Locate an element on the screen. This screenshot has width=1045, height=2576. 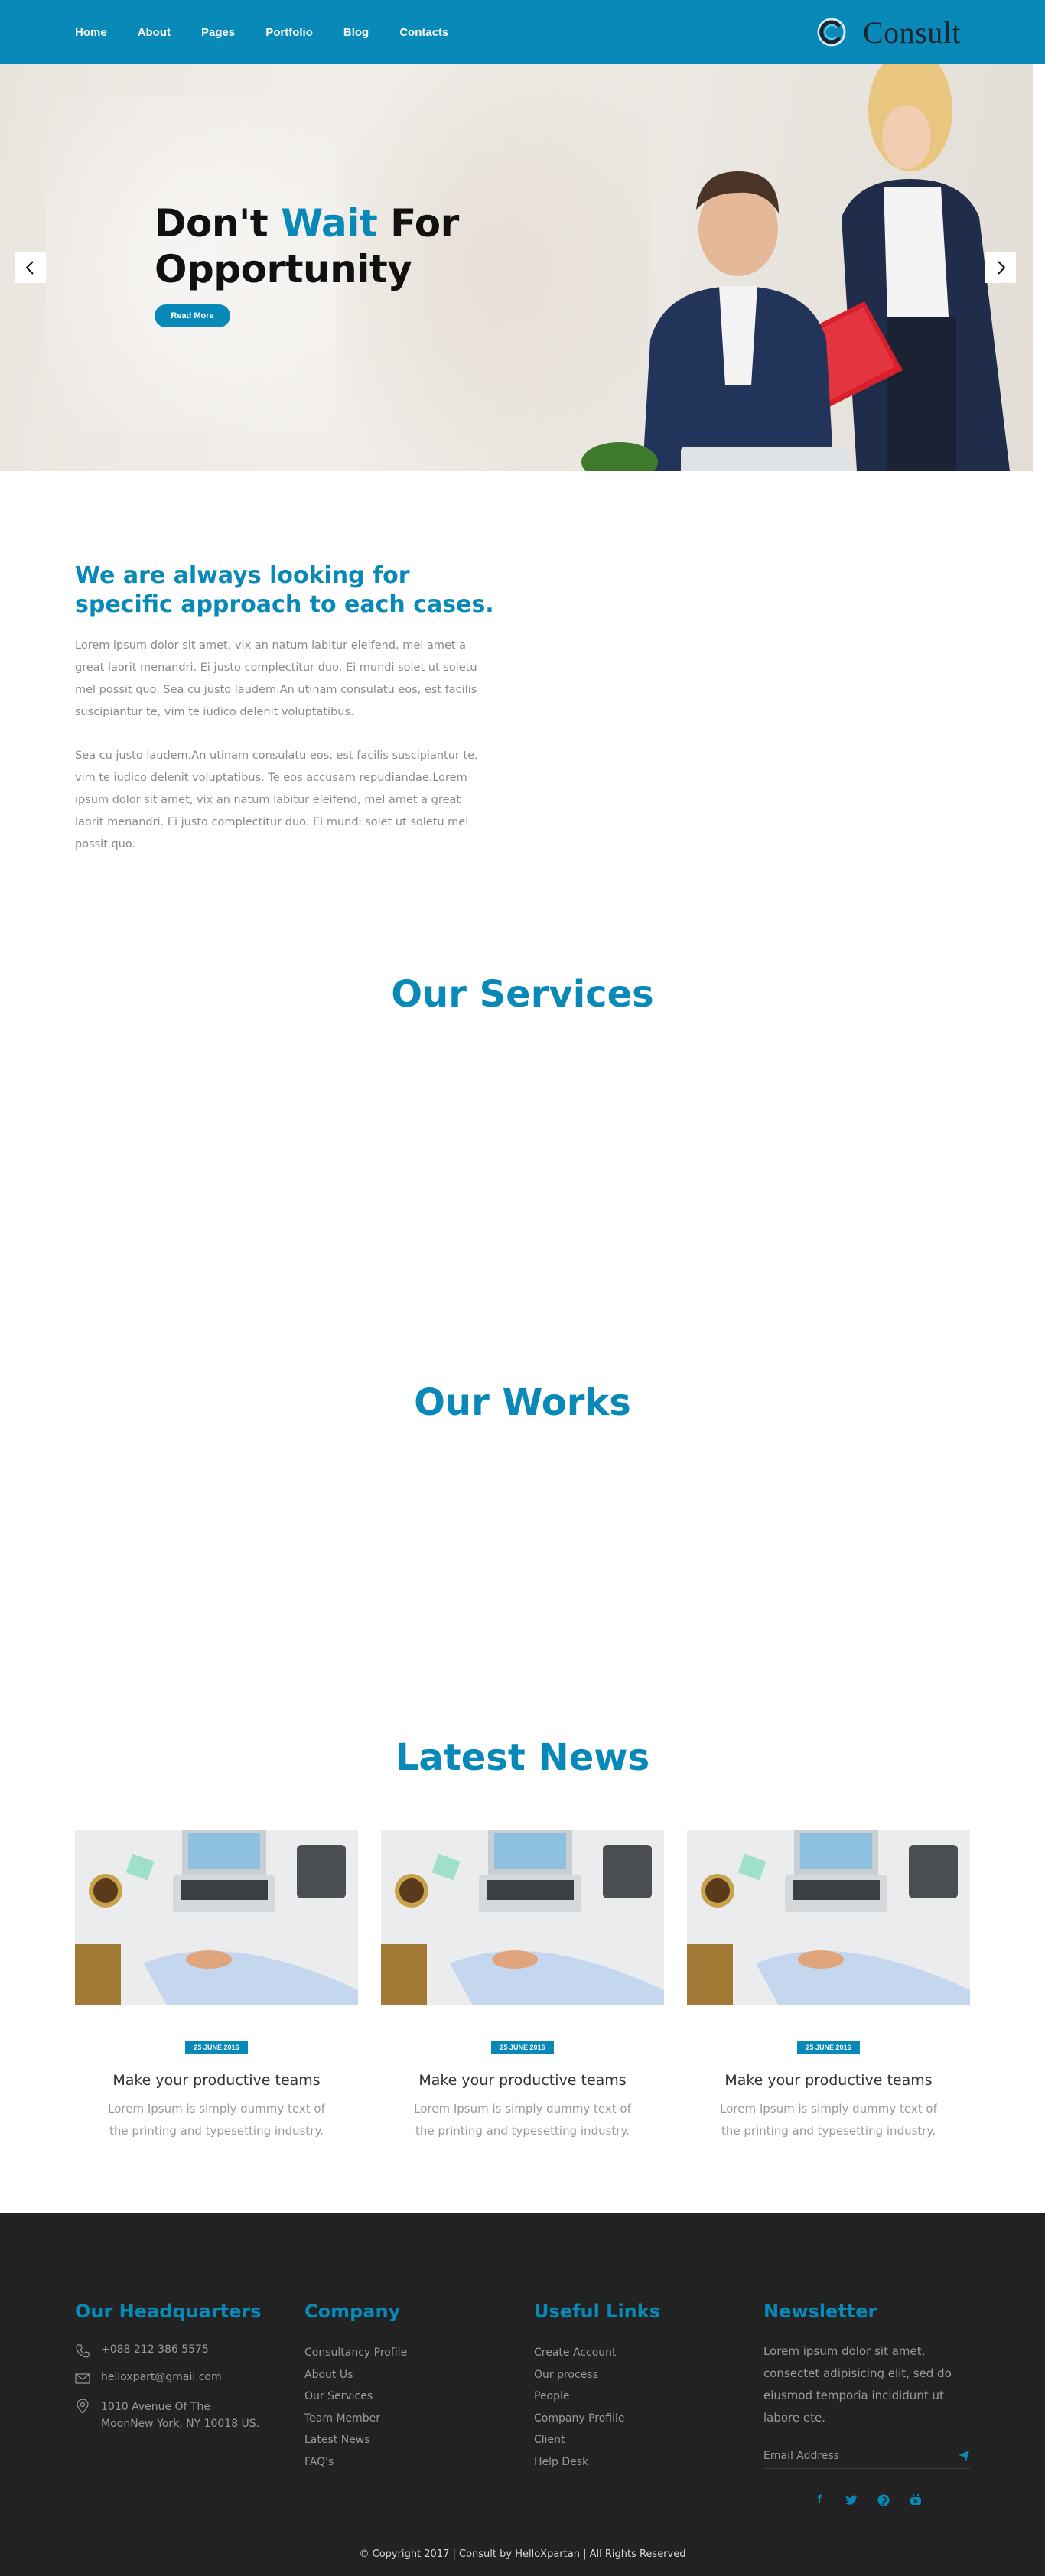
newsletter-form is located at coordinates (866, 2456).